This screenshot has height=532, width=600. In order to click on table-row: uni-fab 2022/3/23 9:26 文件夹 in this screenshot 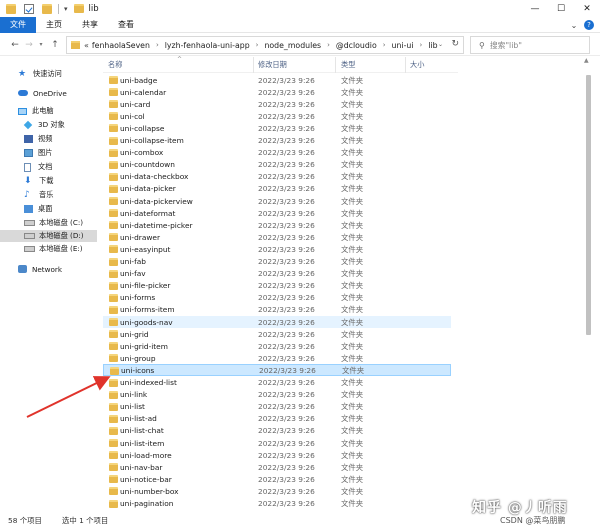, I will do `click(277, 262)`.